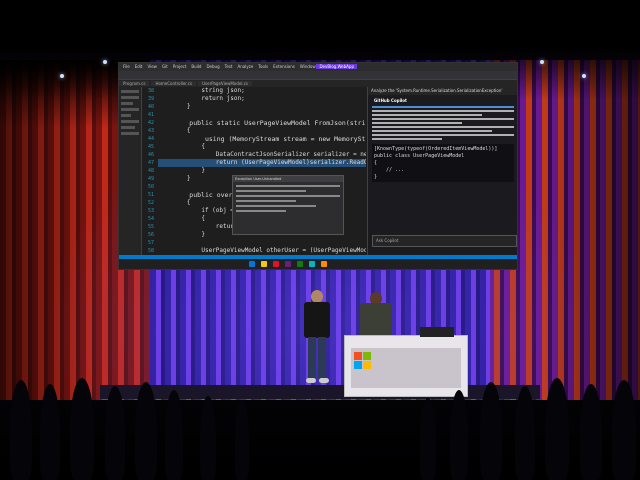 This screenshot has height=480, width=640. I want to click on code-line: return json;, so click(201, 98).